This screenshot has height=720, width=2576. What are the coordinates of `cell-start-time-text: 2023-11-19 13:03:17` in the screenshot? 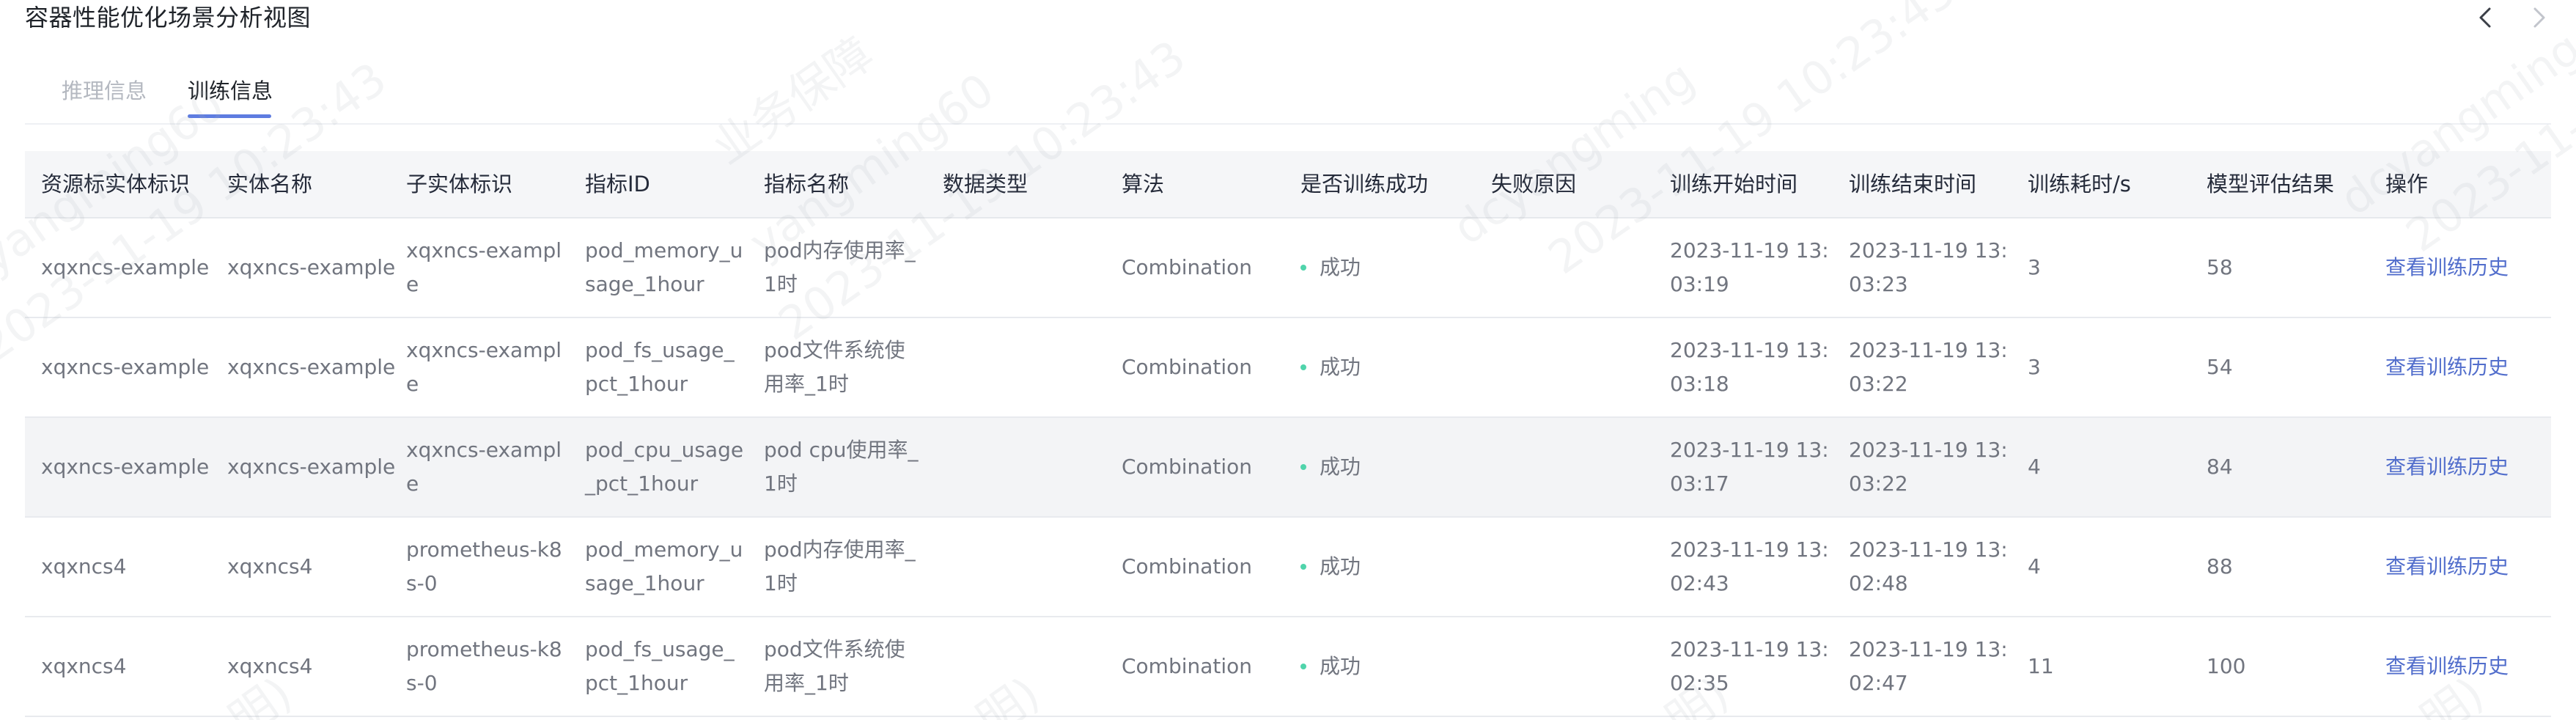 It's located at (1749, 467).